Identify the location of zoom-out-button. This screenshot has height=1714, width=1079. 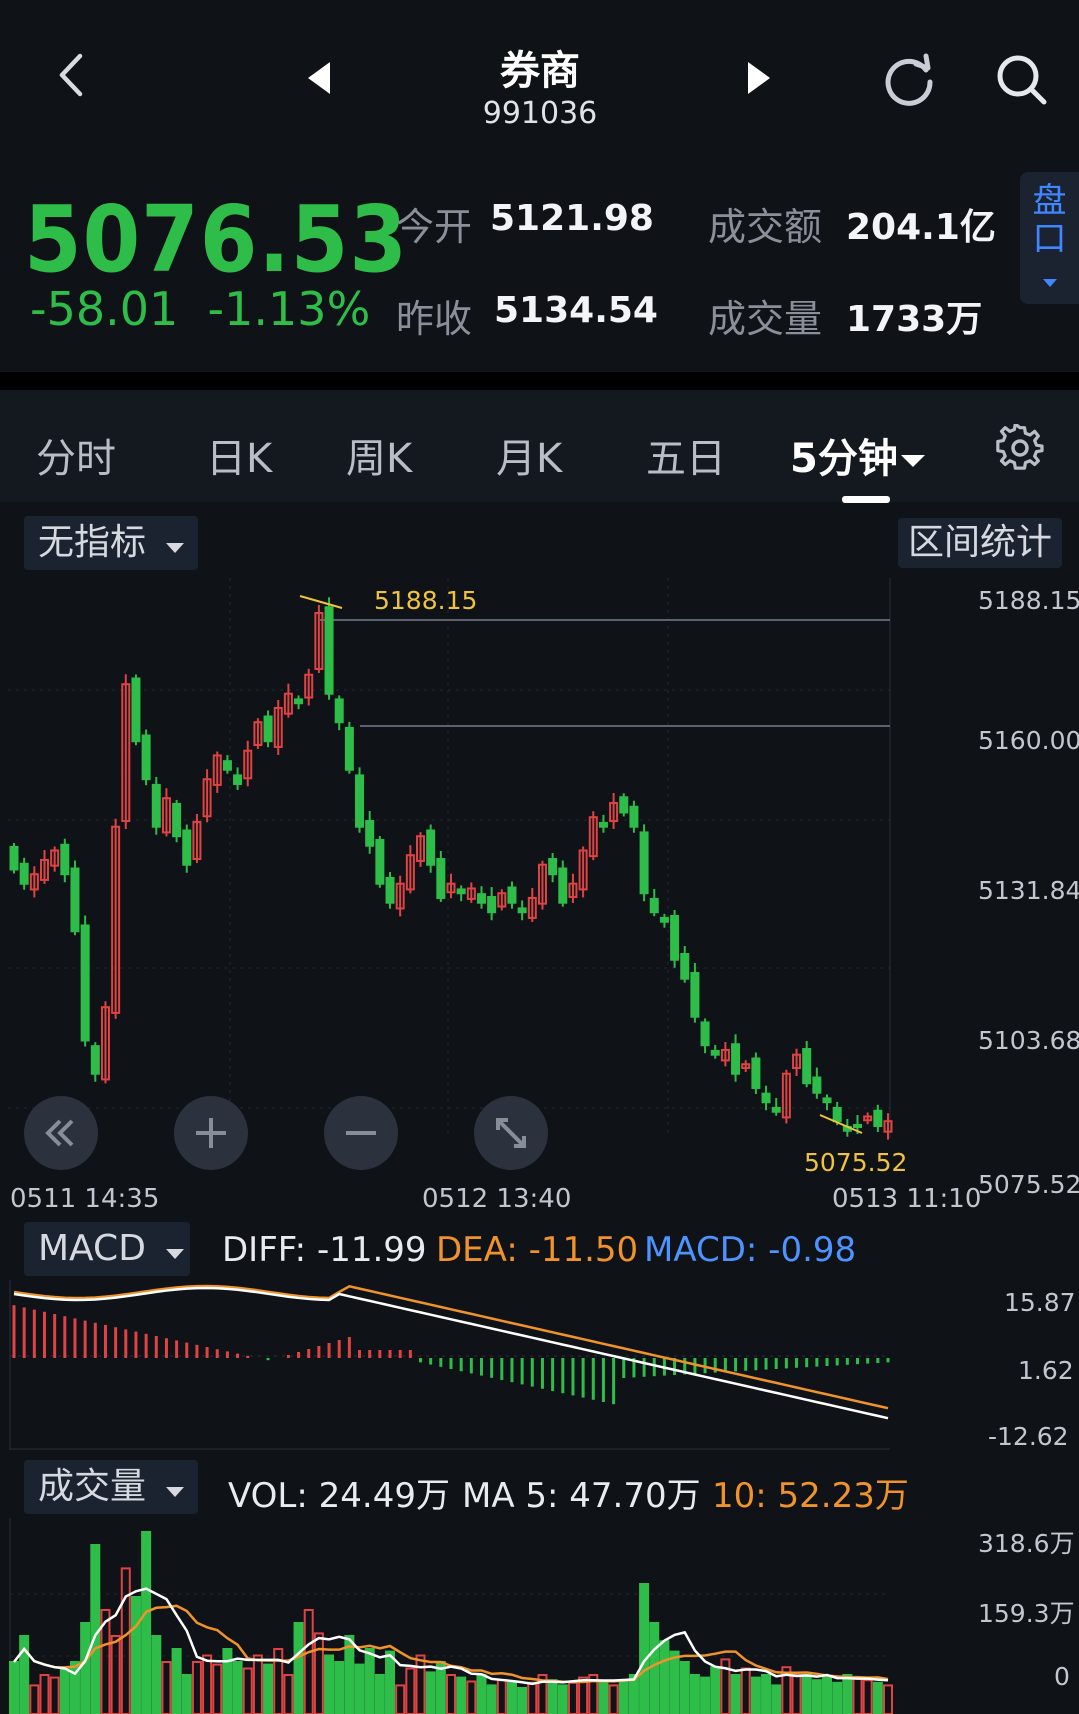
(361, 1133).